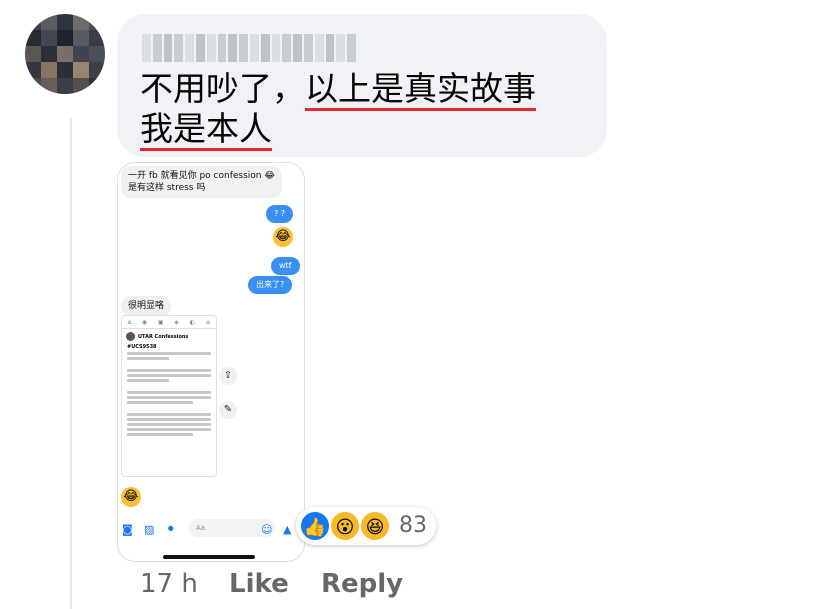 The height and width of the screenshot is (609, 828). I want to click on home-icon: ⌂, so click(129, 322).